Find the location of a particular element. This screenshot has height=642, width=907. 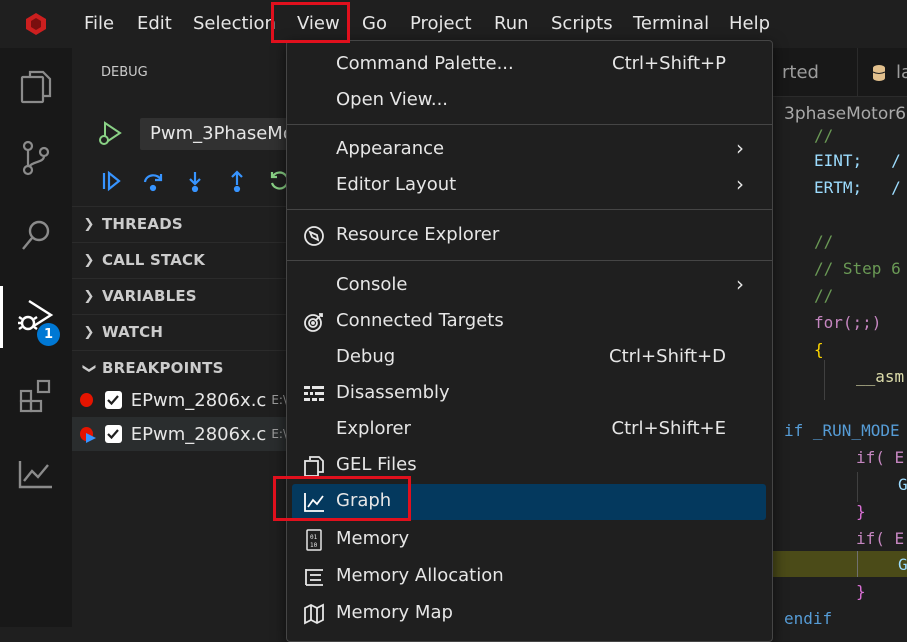

section-breakpoints: ❯ BREAKPOINTS is located at coordinates (179, 367).